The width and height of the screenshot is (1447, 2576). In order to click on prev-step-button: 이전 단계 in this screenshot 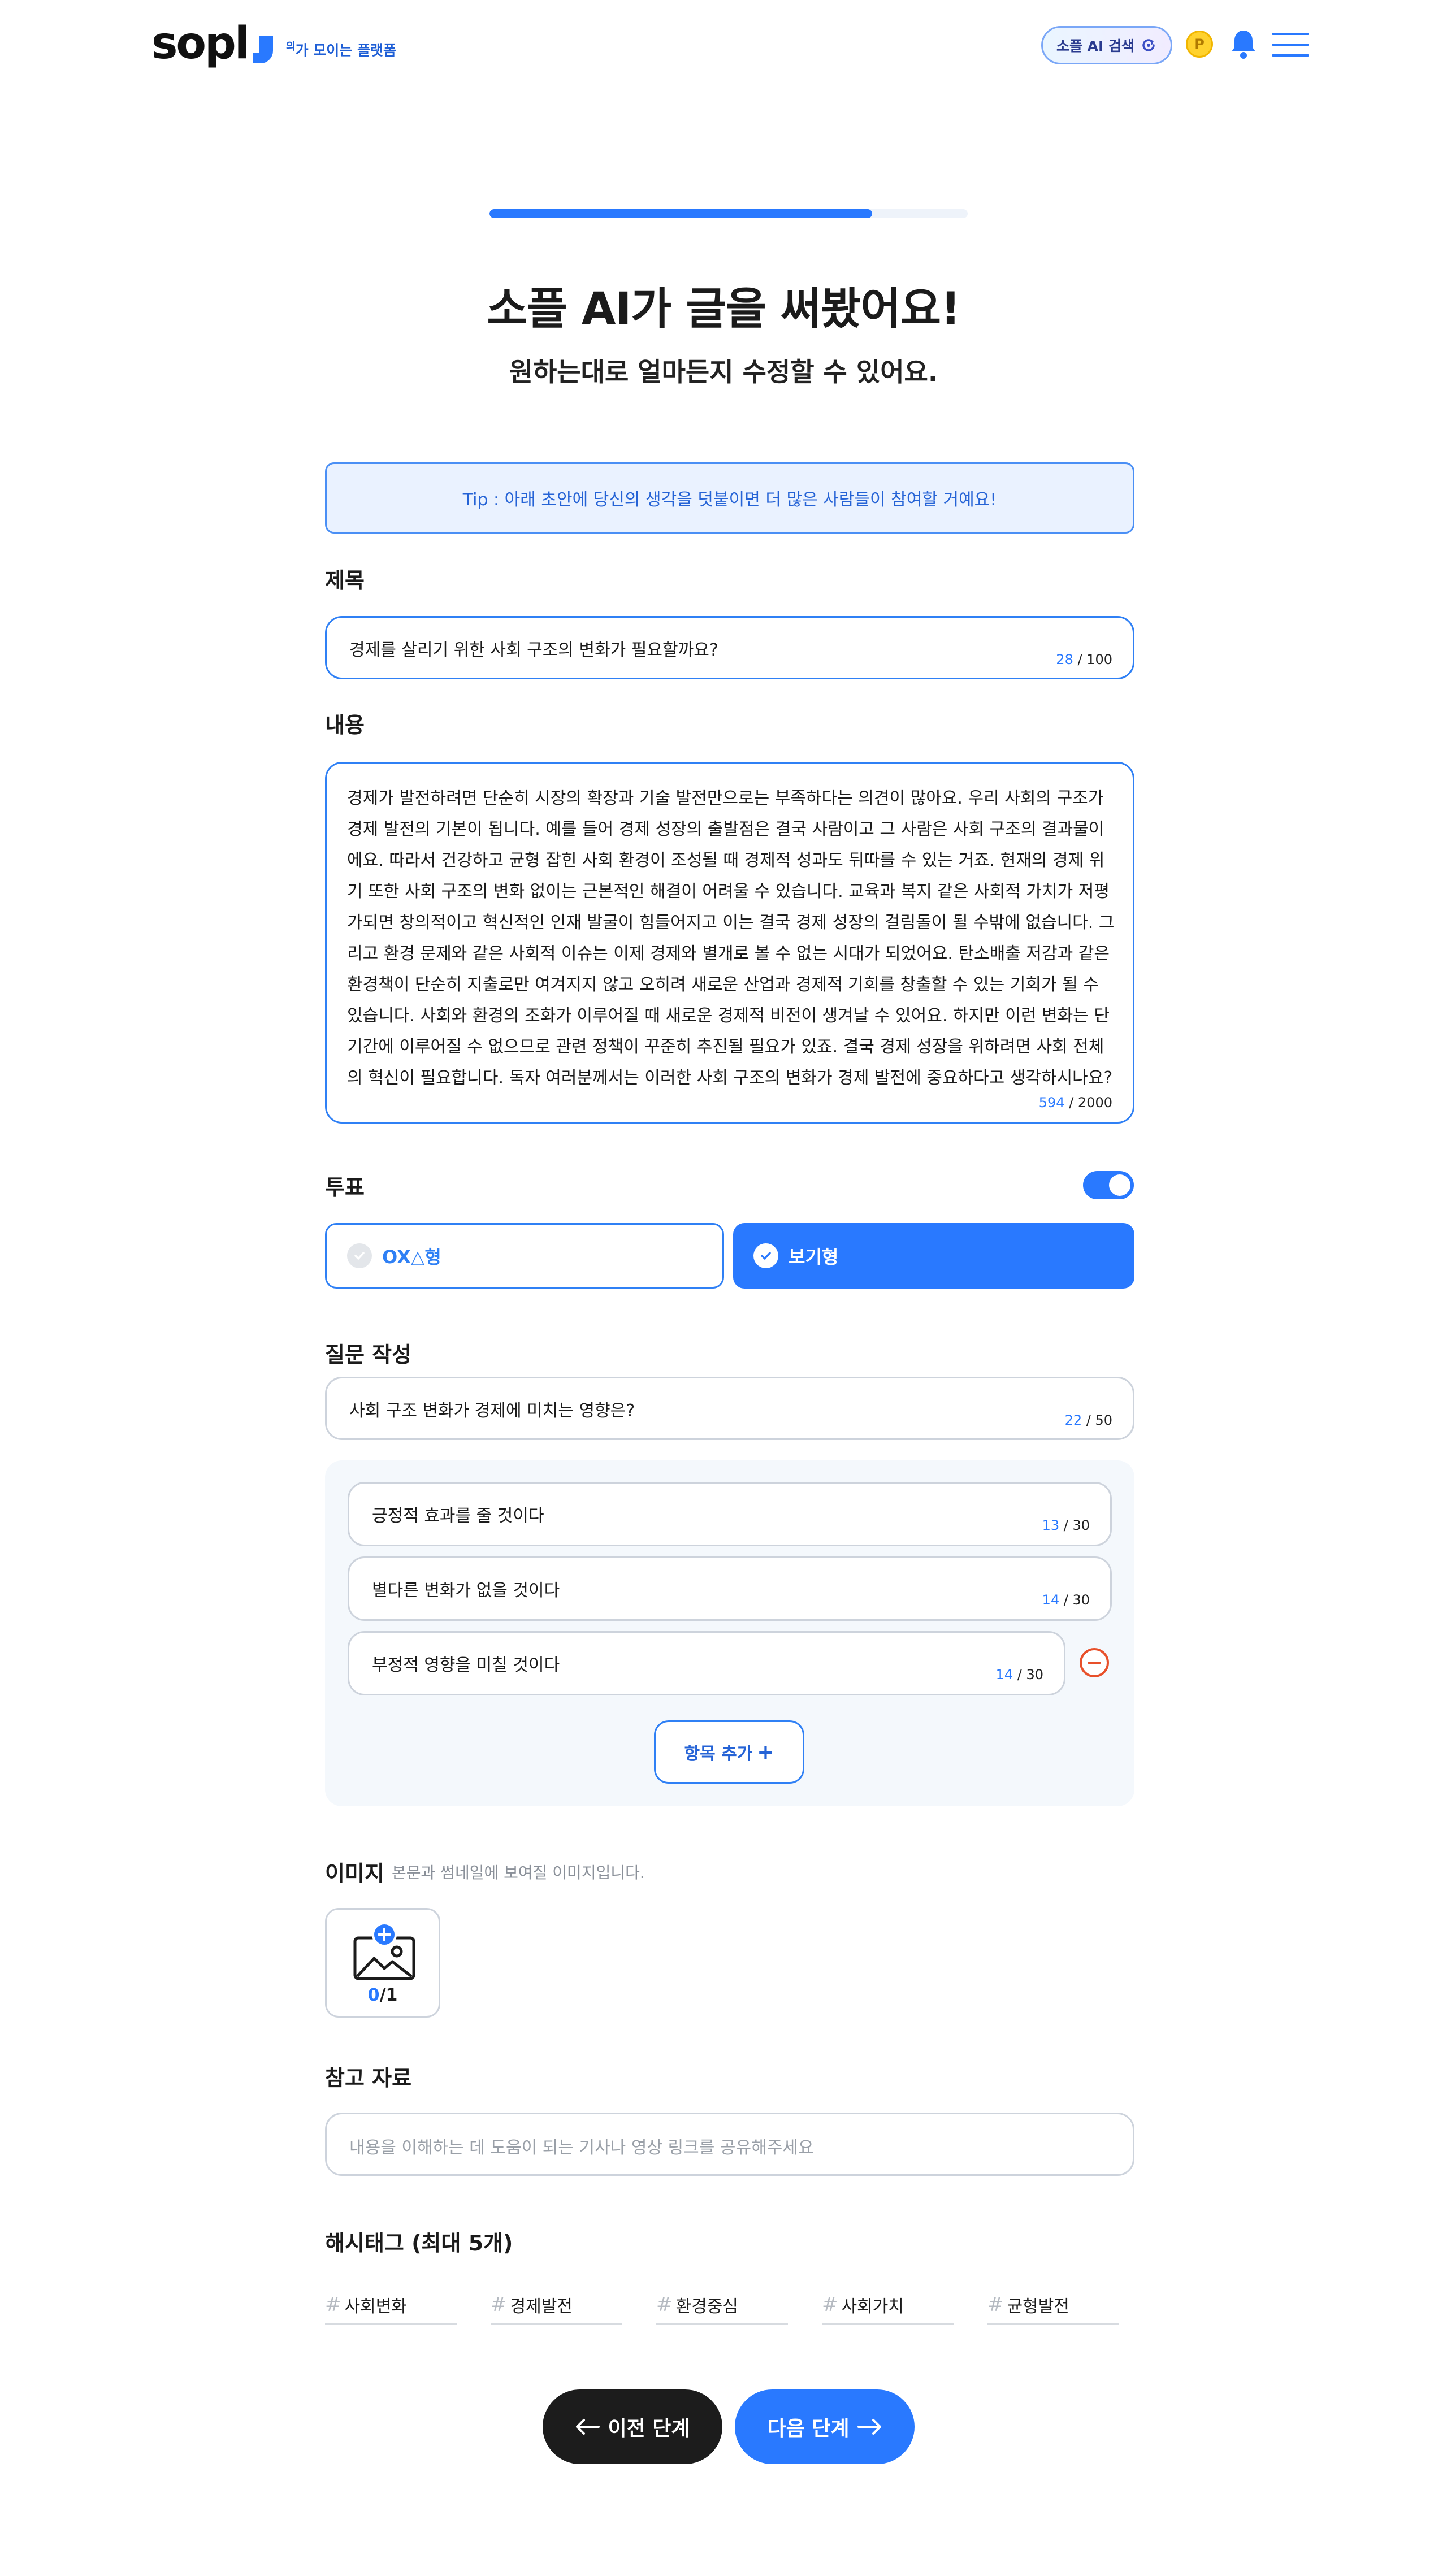, I will do `click(632, 2426)`.